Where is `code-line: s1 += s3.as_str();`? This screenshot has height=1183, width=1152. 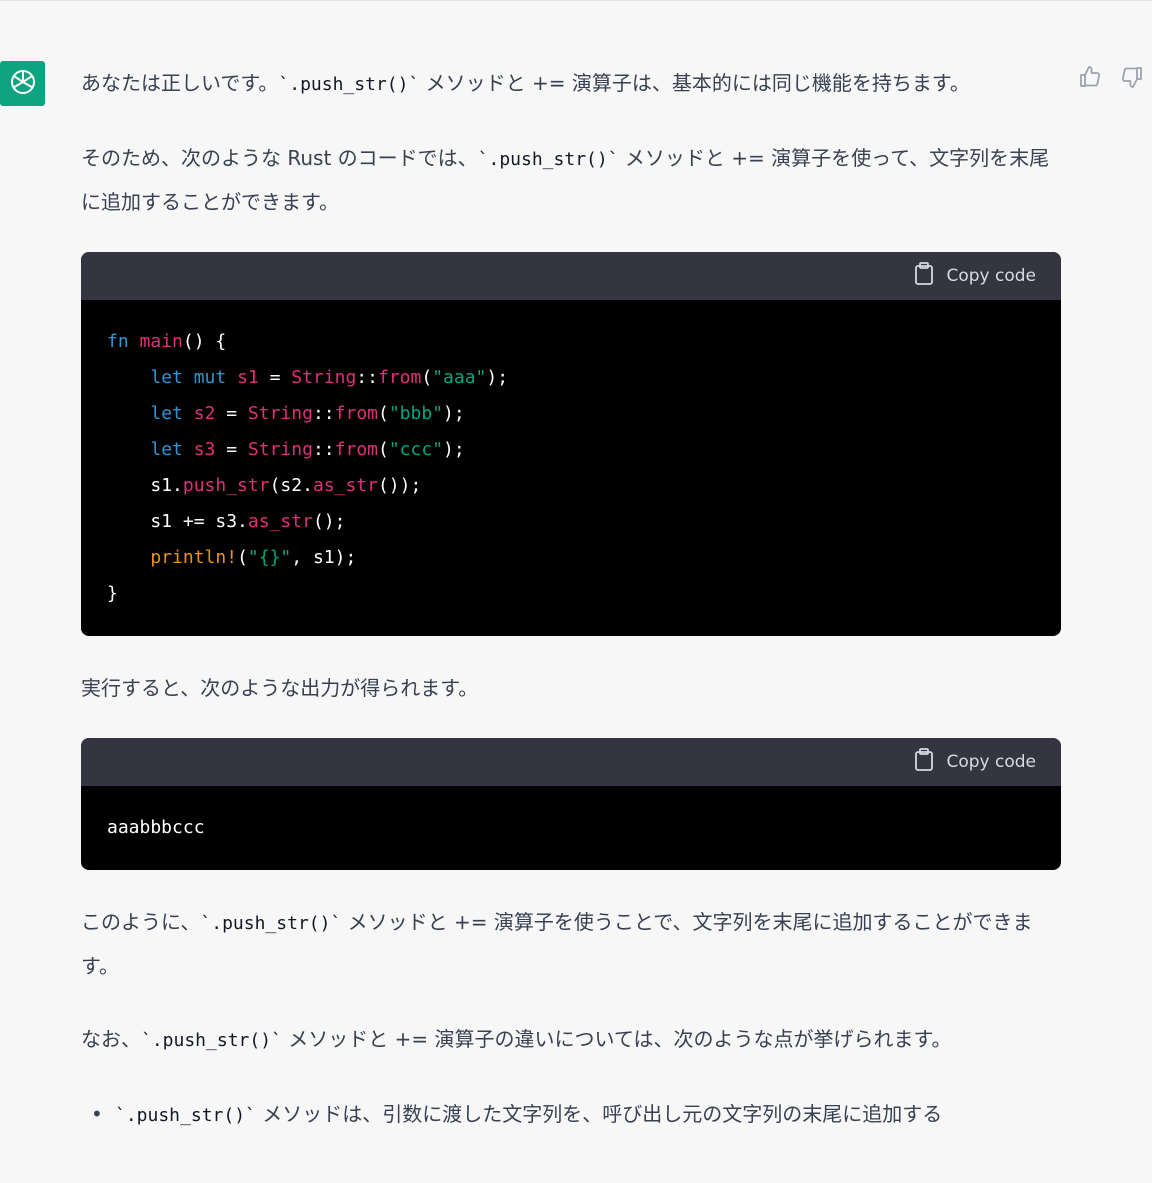 code-line: s1 += s3.as_str(); is located at coordinates (226, 521).